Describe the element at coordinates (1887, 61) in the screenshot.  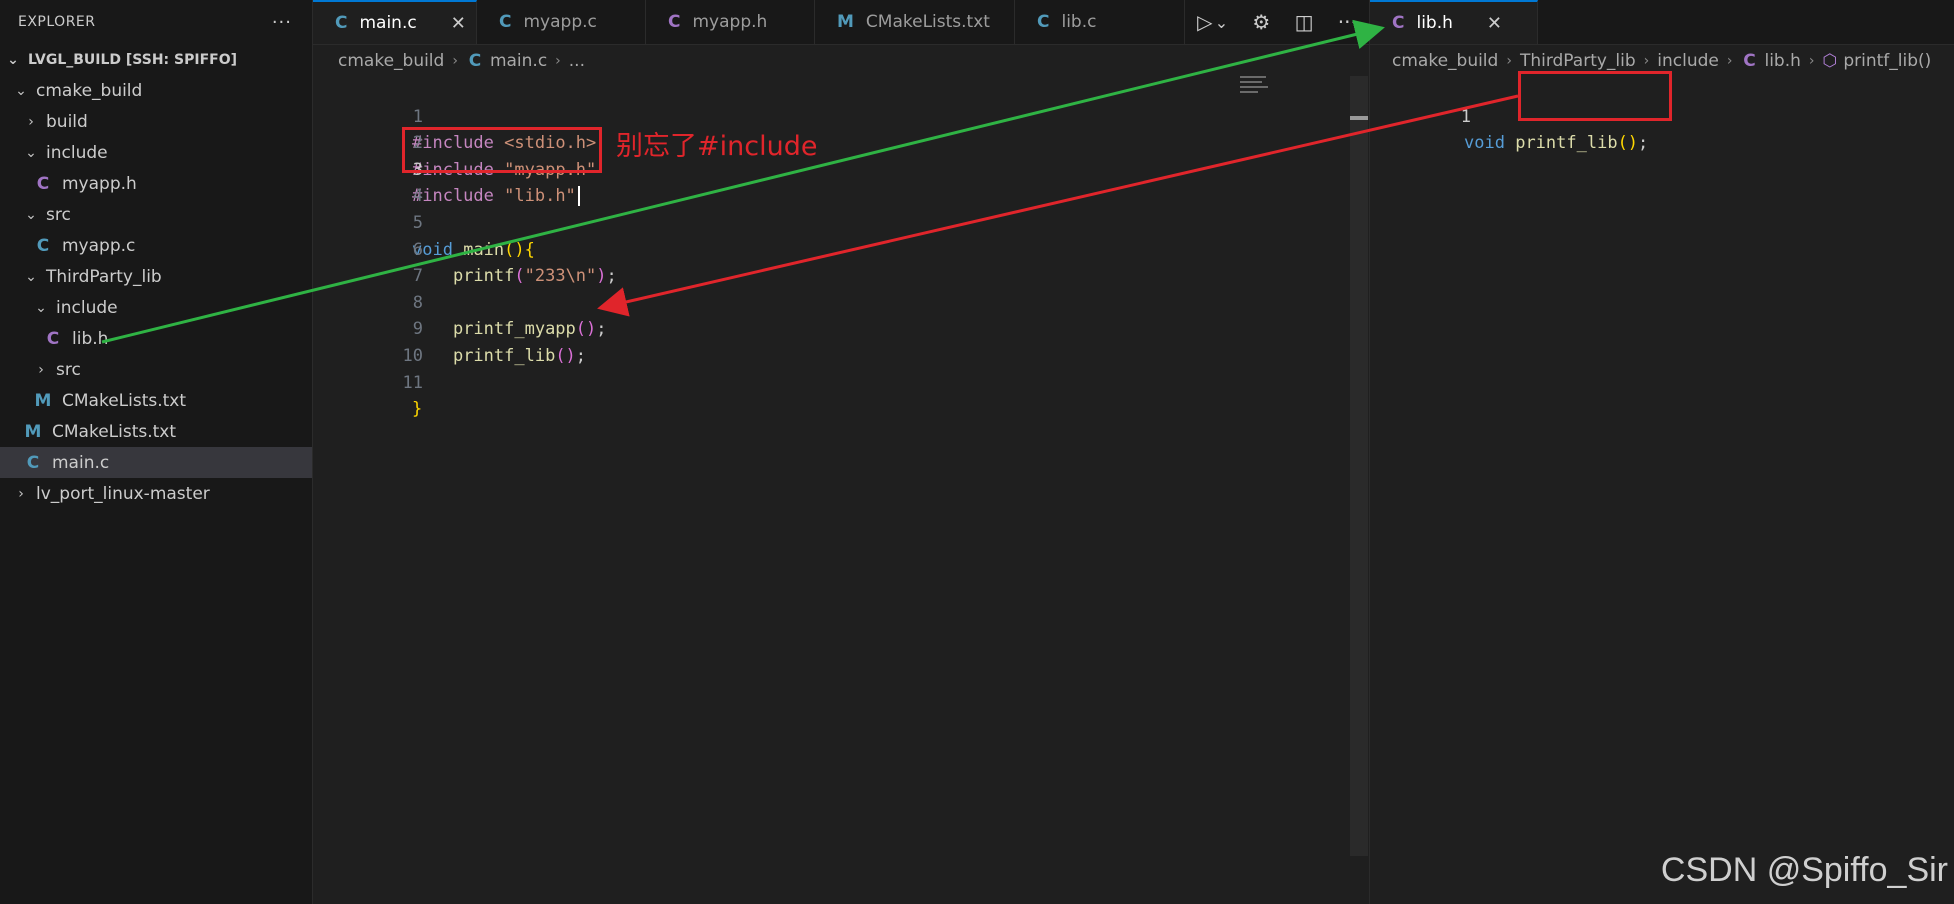
I see `breadcrumb-item: printf_lib()` at that location.